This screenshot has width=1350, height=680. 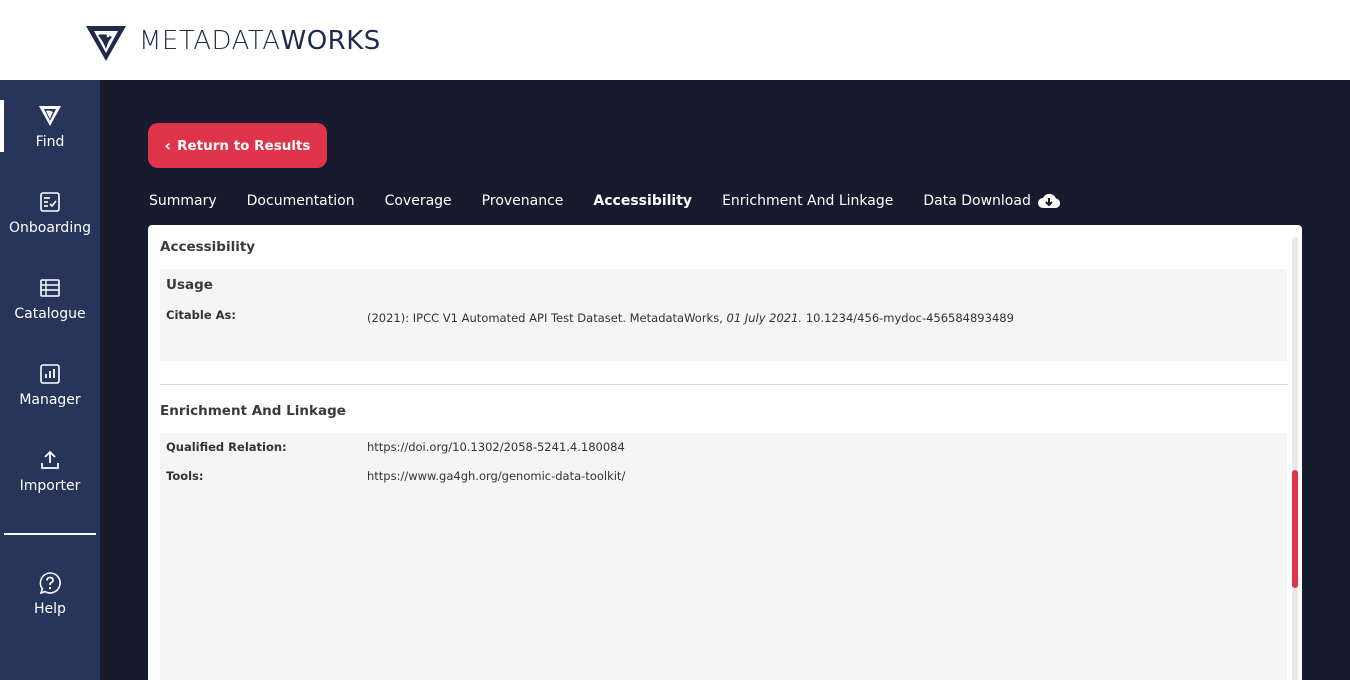 I want to click on tab-data-download-label: Data Download, so click(x=977, y=201).